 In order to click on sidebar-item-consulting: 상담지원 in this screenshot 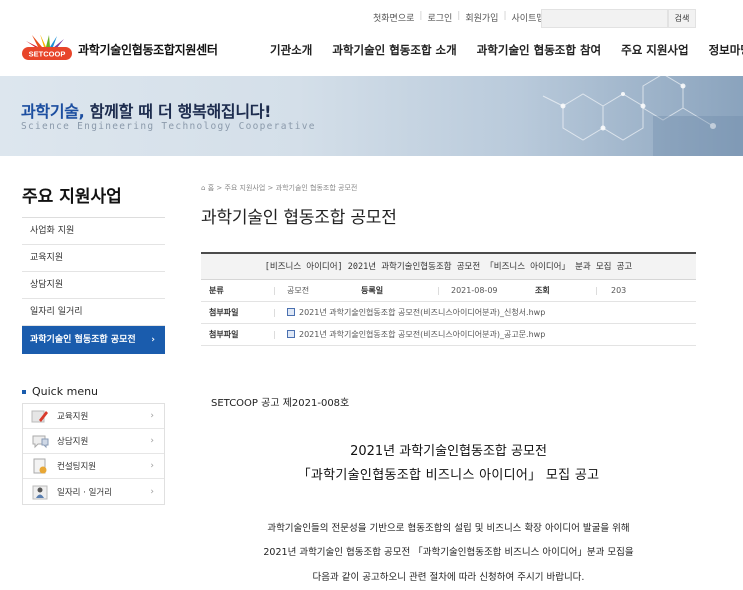, I will do `click(93, 285)`.